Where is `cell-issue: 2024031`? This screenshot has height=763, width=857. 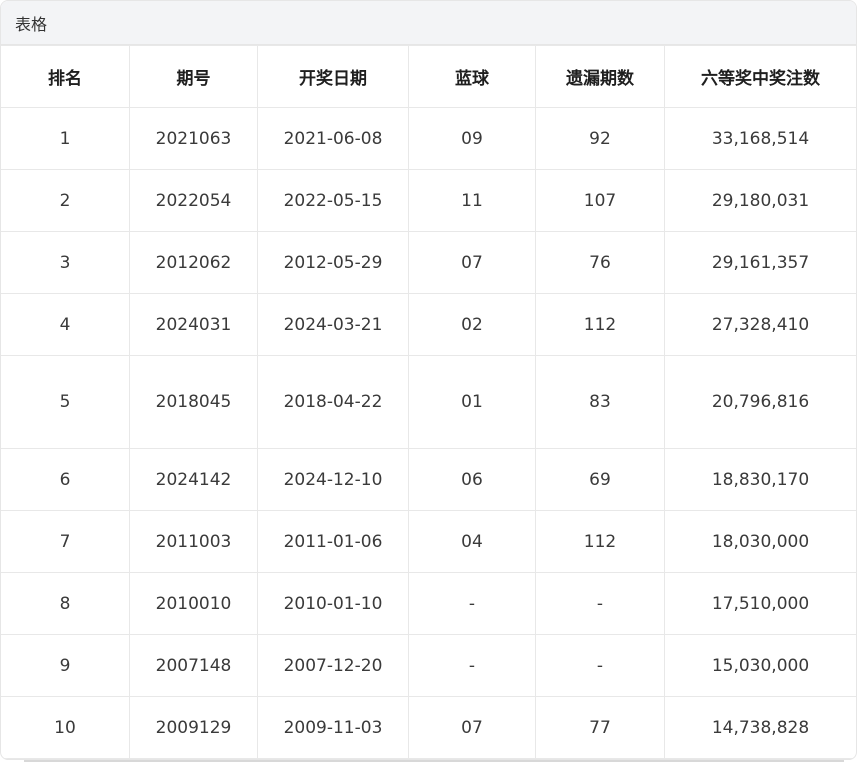 cell-issue: 2024031 is located at coordinates (193, 324).